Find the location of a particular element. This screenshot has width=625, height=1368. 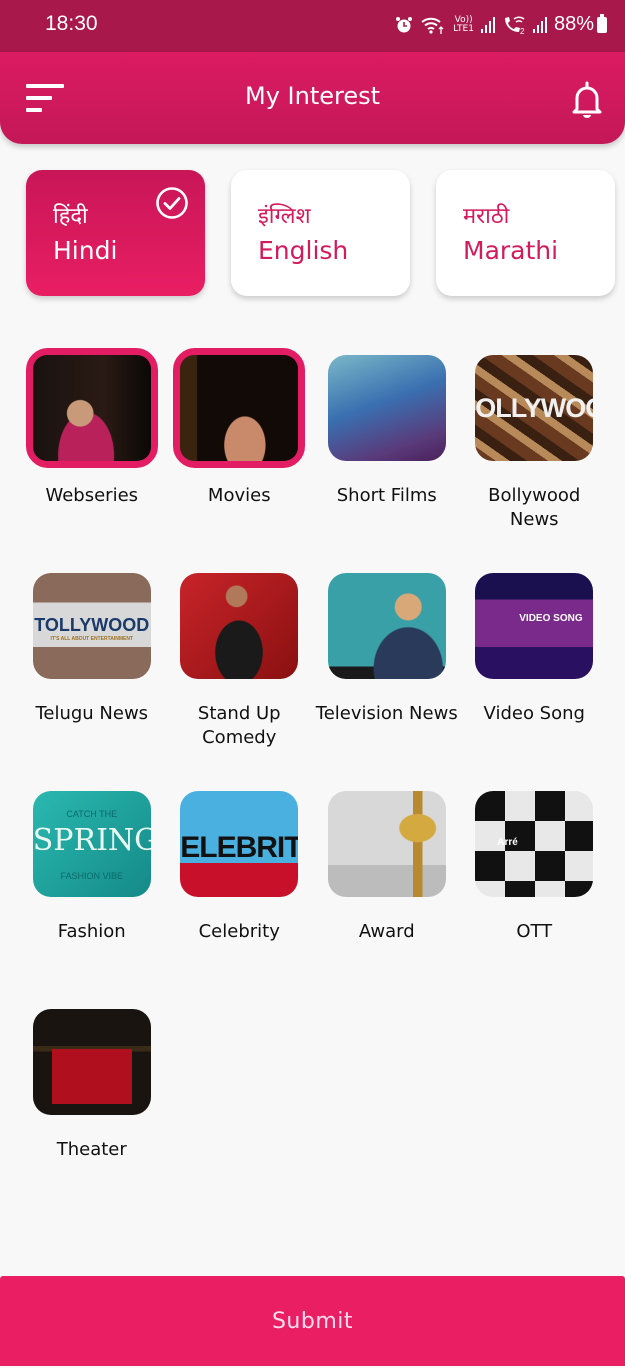

category-label: Television News is located at coordinates (386, 713).